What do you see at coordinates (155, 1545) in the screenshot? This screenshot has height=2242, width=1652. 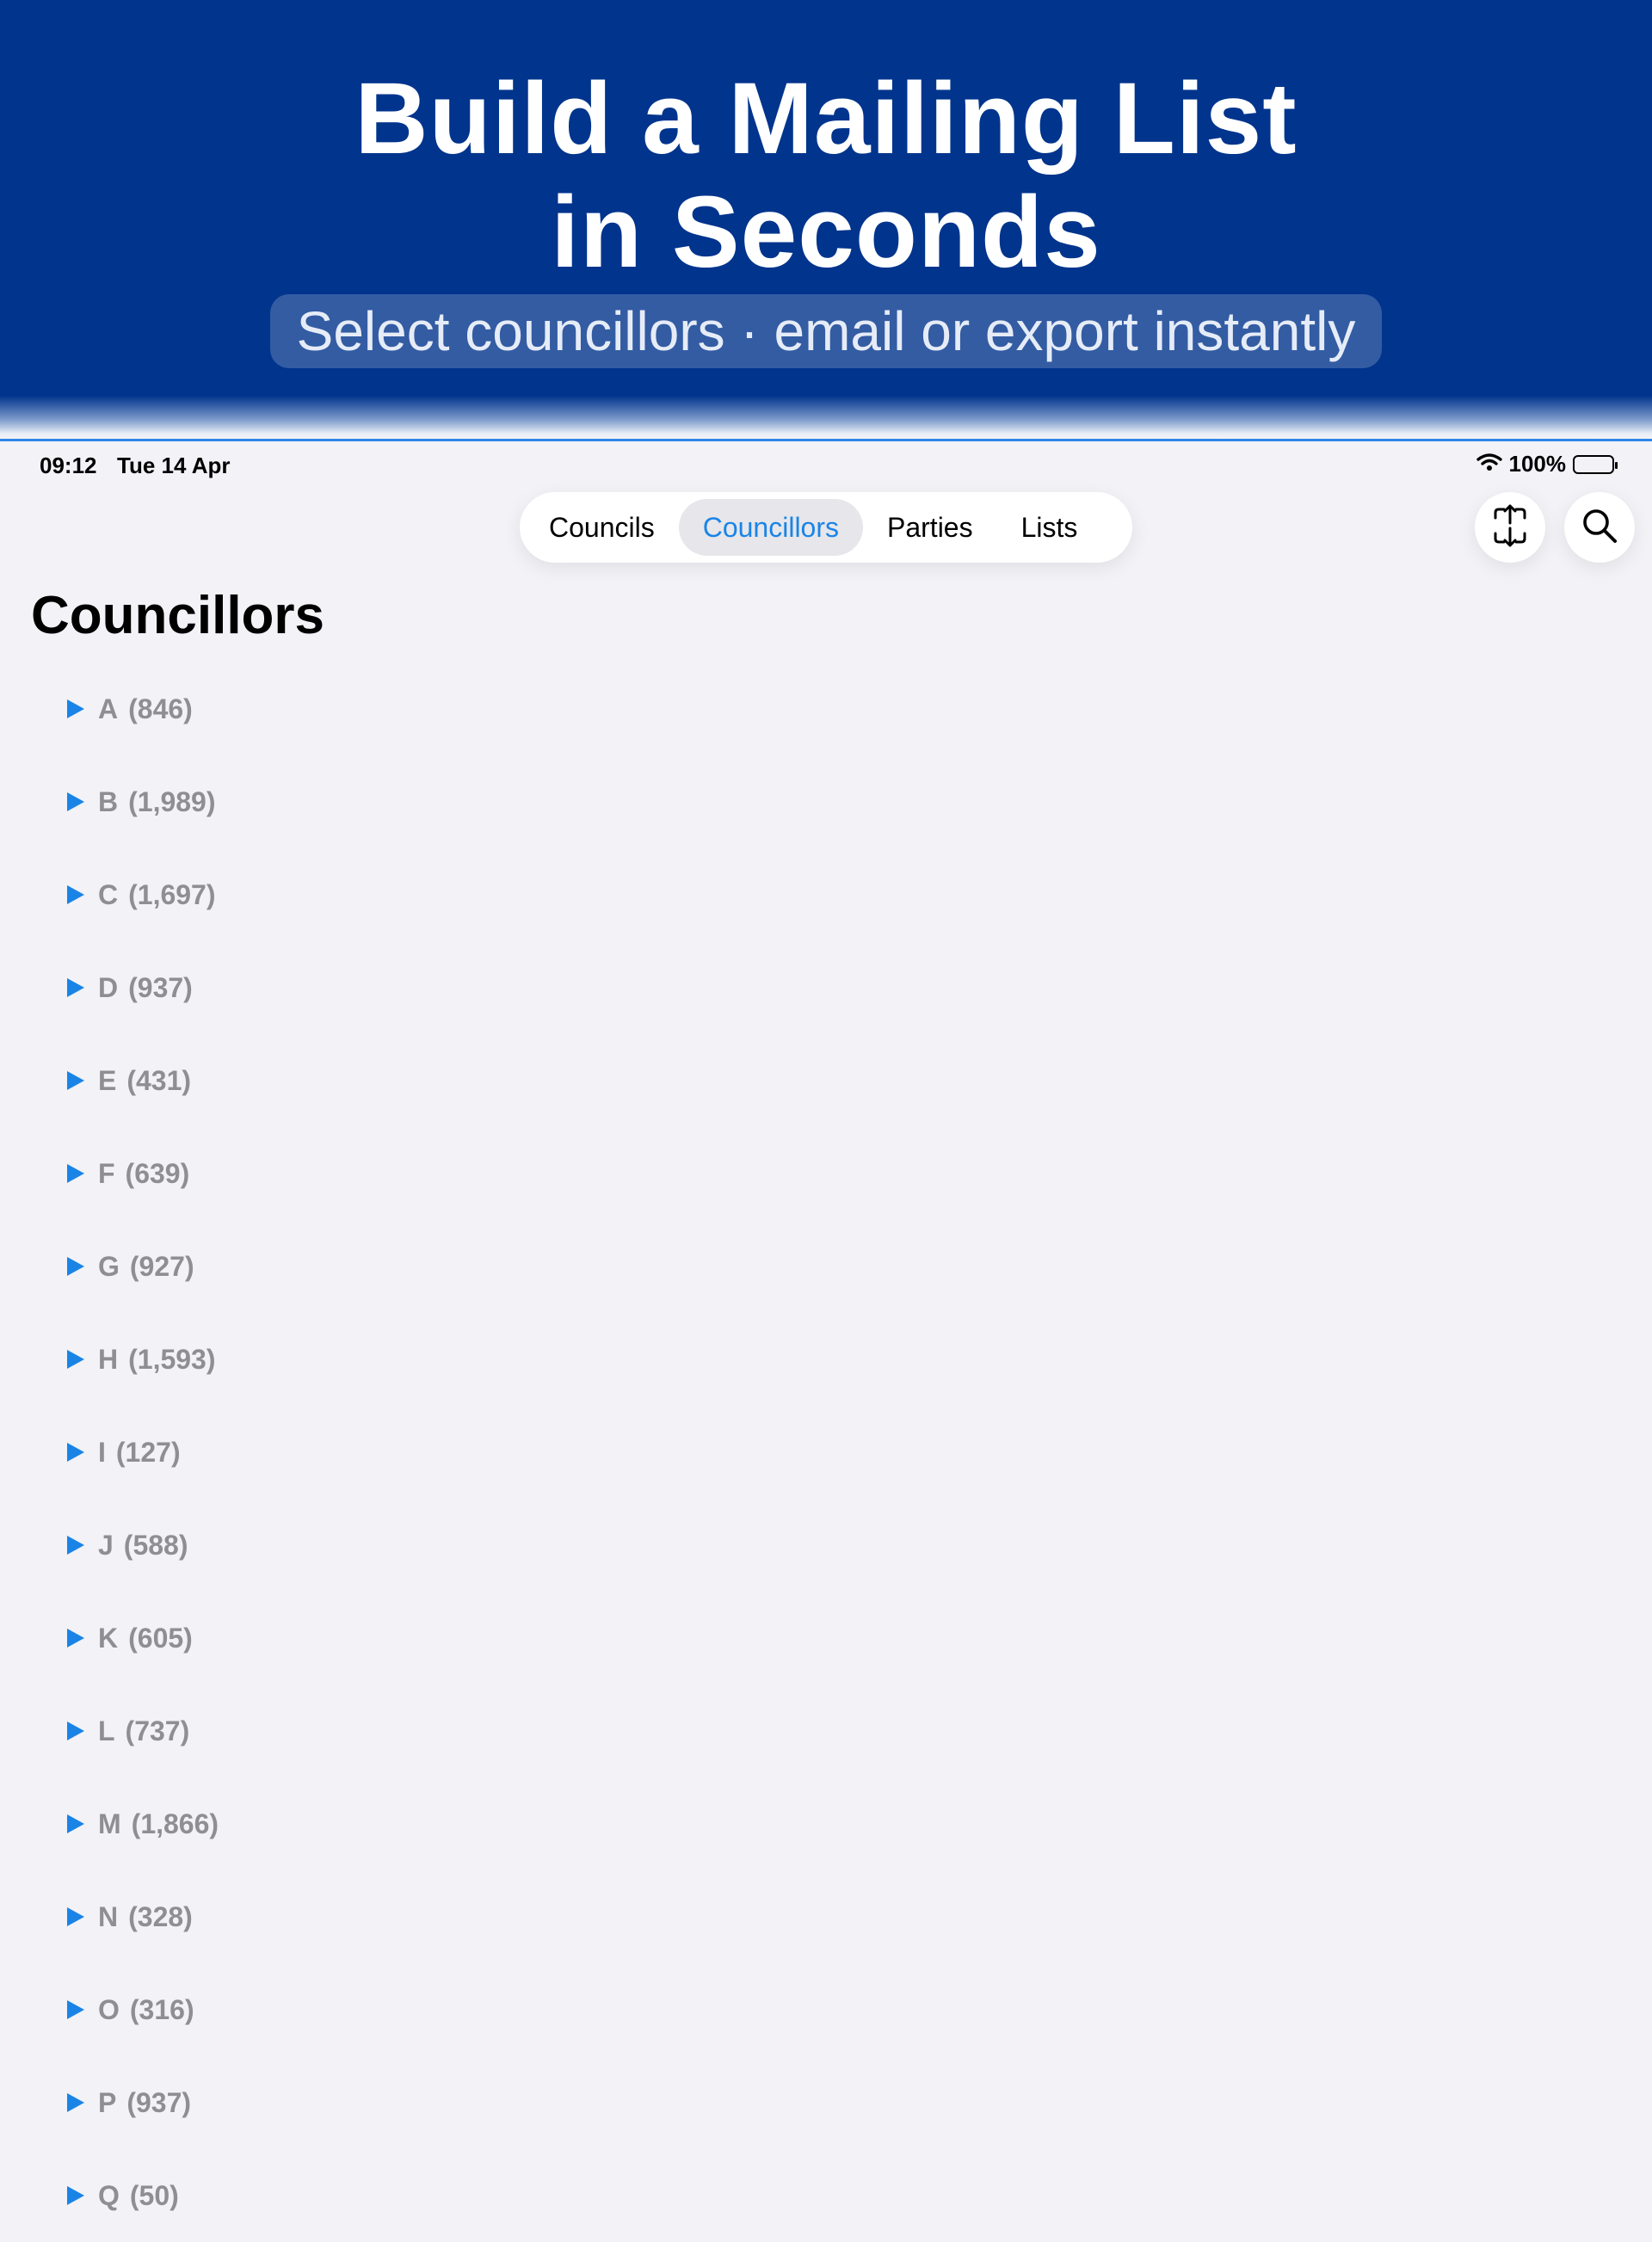 I see `group-count: (588)` at bounding box center [155, 1545].